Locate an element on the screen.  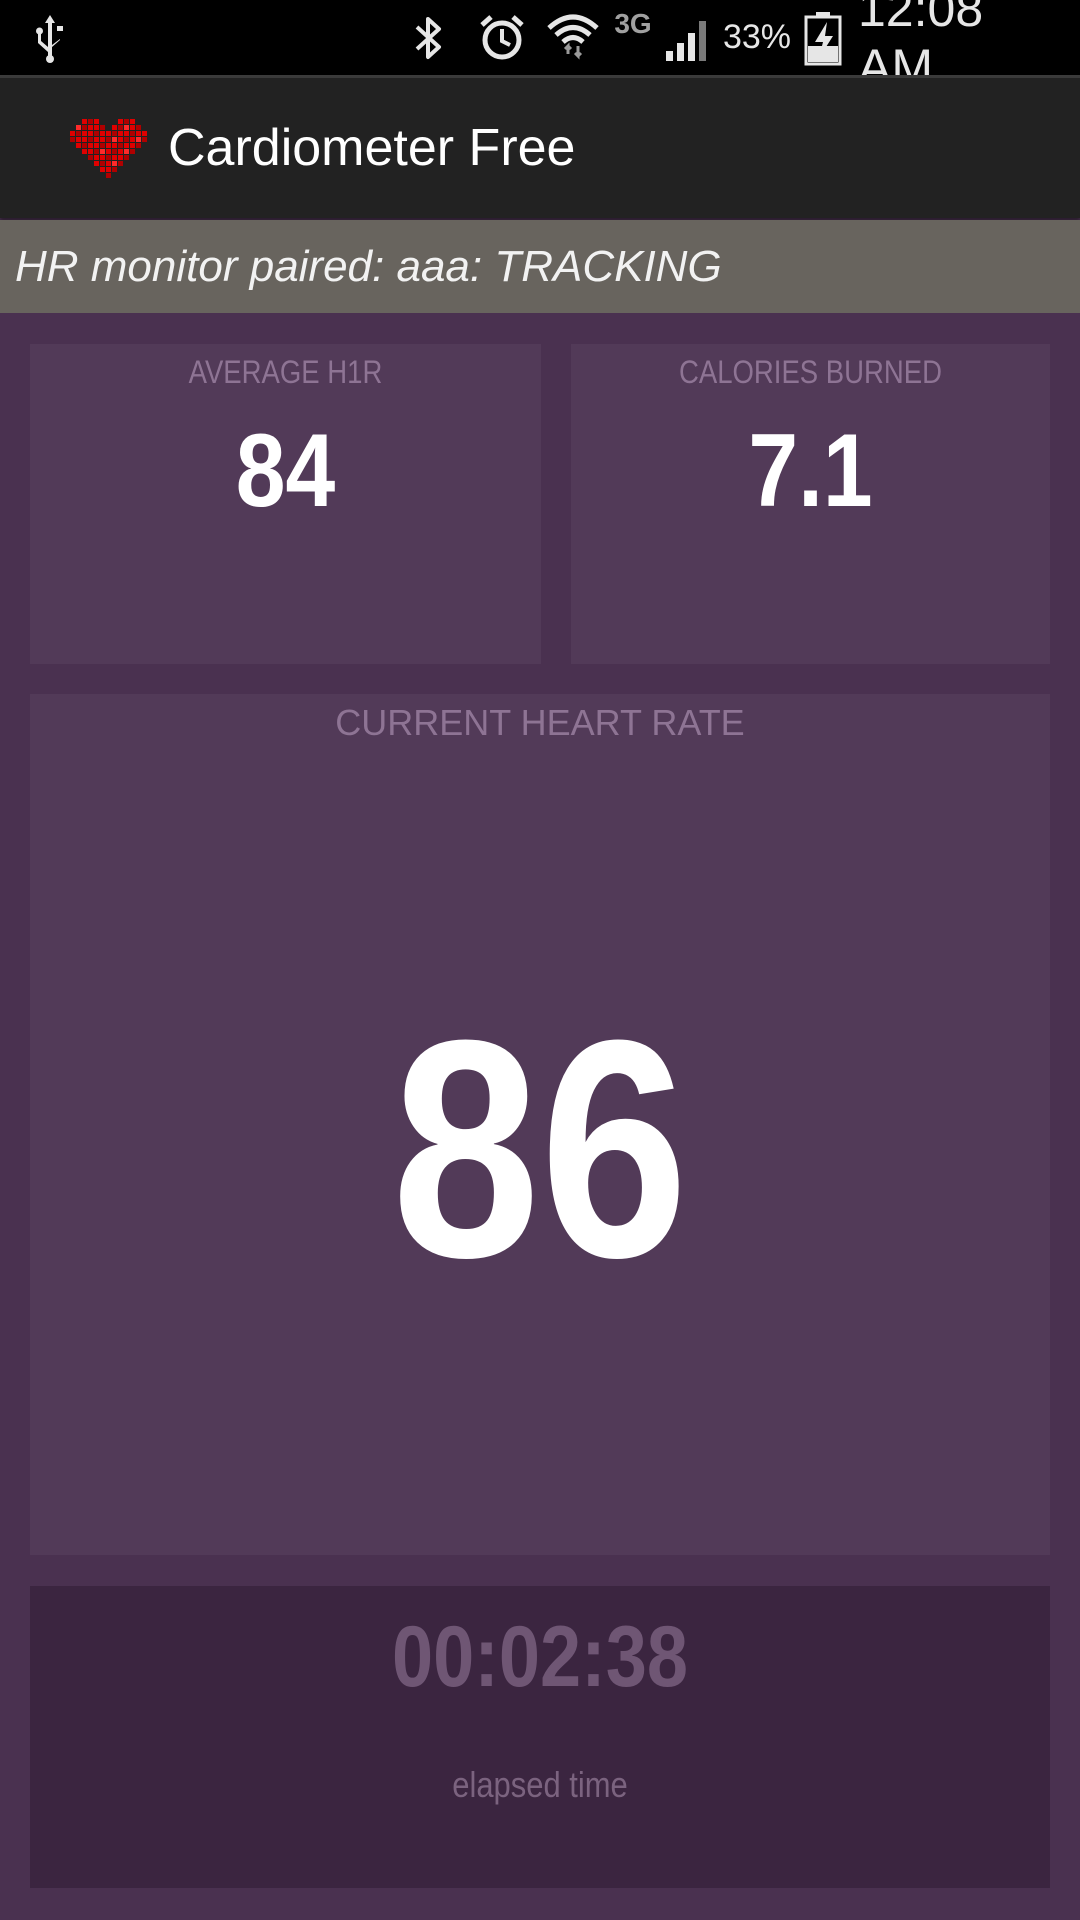
current-heart-rate-label: CURRENT HEART RATE is located at coordinates (540, 722).